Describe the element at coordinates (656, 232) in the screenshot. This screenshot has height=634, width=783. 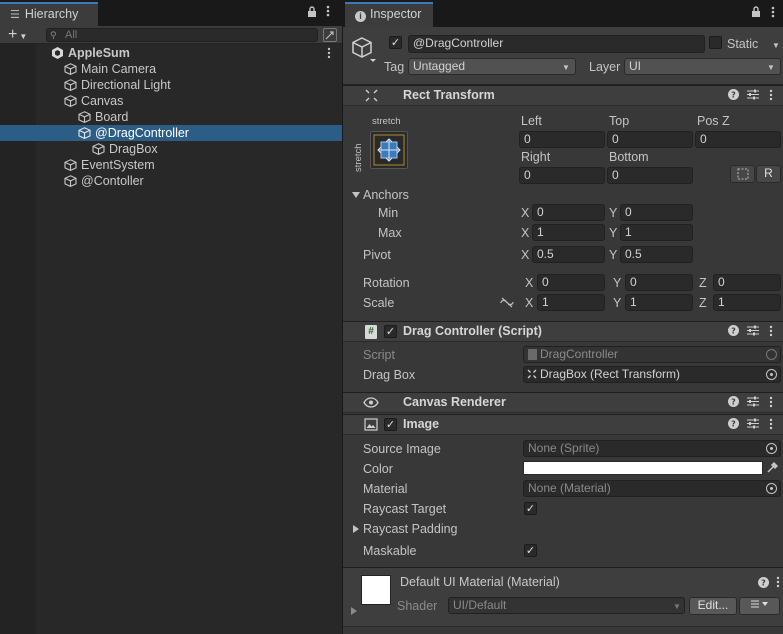
I see `anchor-max-y-field: 1` at that location.